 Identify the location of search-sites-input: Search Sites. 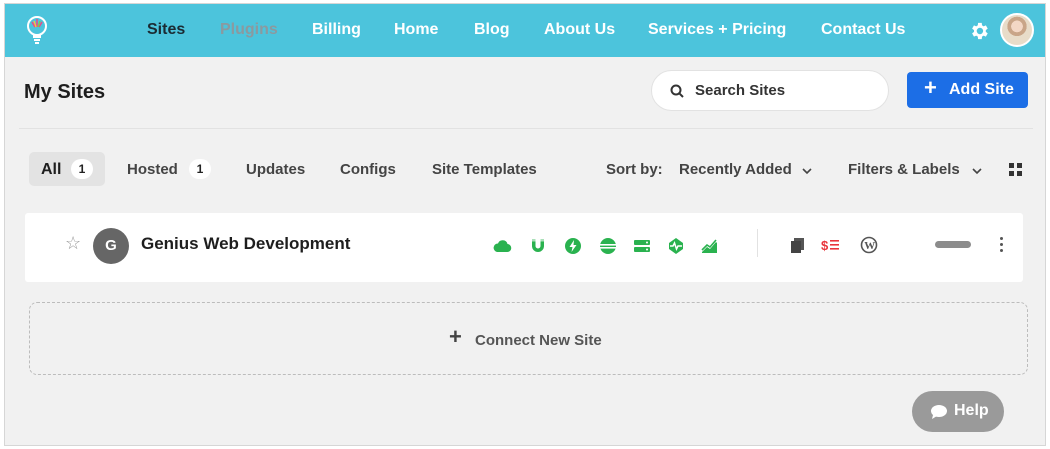
(770, 90).